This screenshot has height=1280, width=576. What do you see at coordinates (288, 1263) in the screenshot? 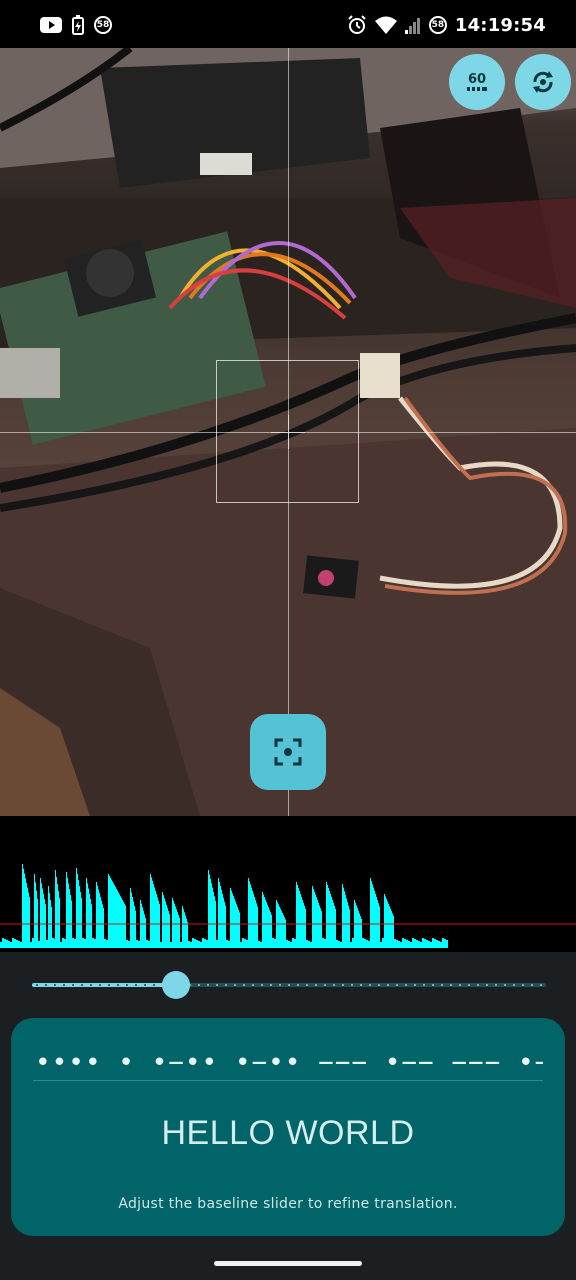
I see `navigation-handle` at bounding box center [288, 1263].